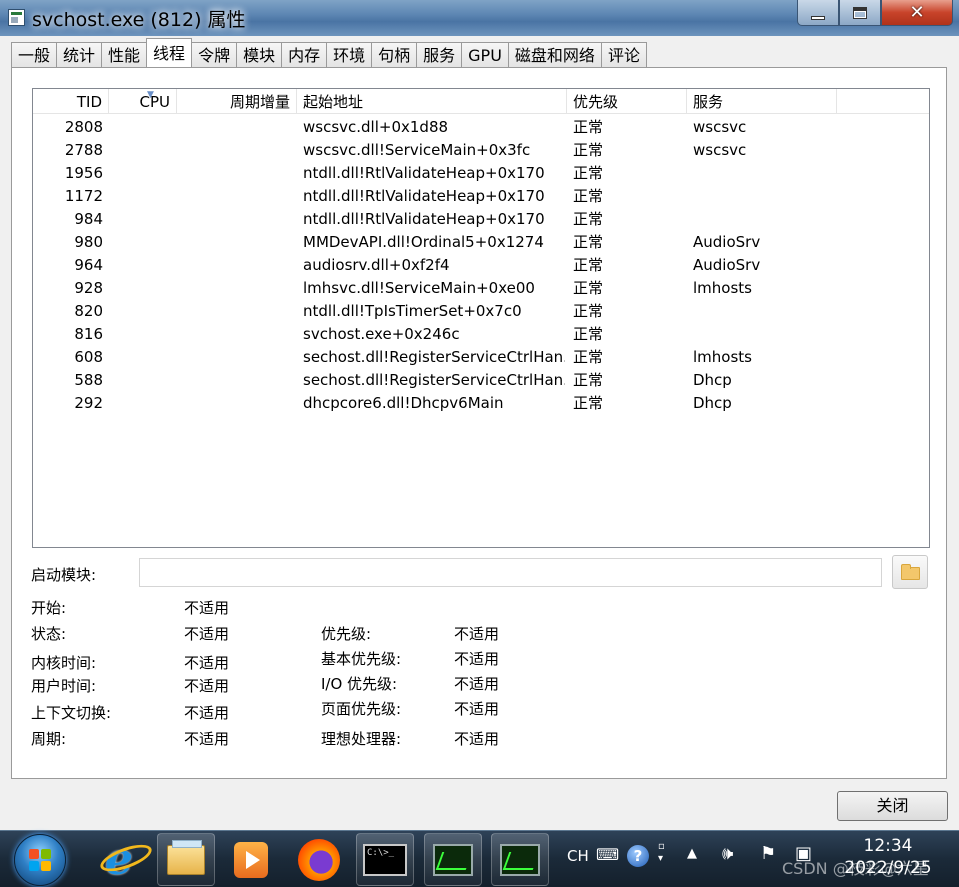 This screenshot has width=959, height=887. Describe the element at coordinates (68, 403) in the screenshot. I see `cell-tid: 292` at that location.